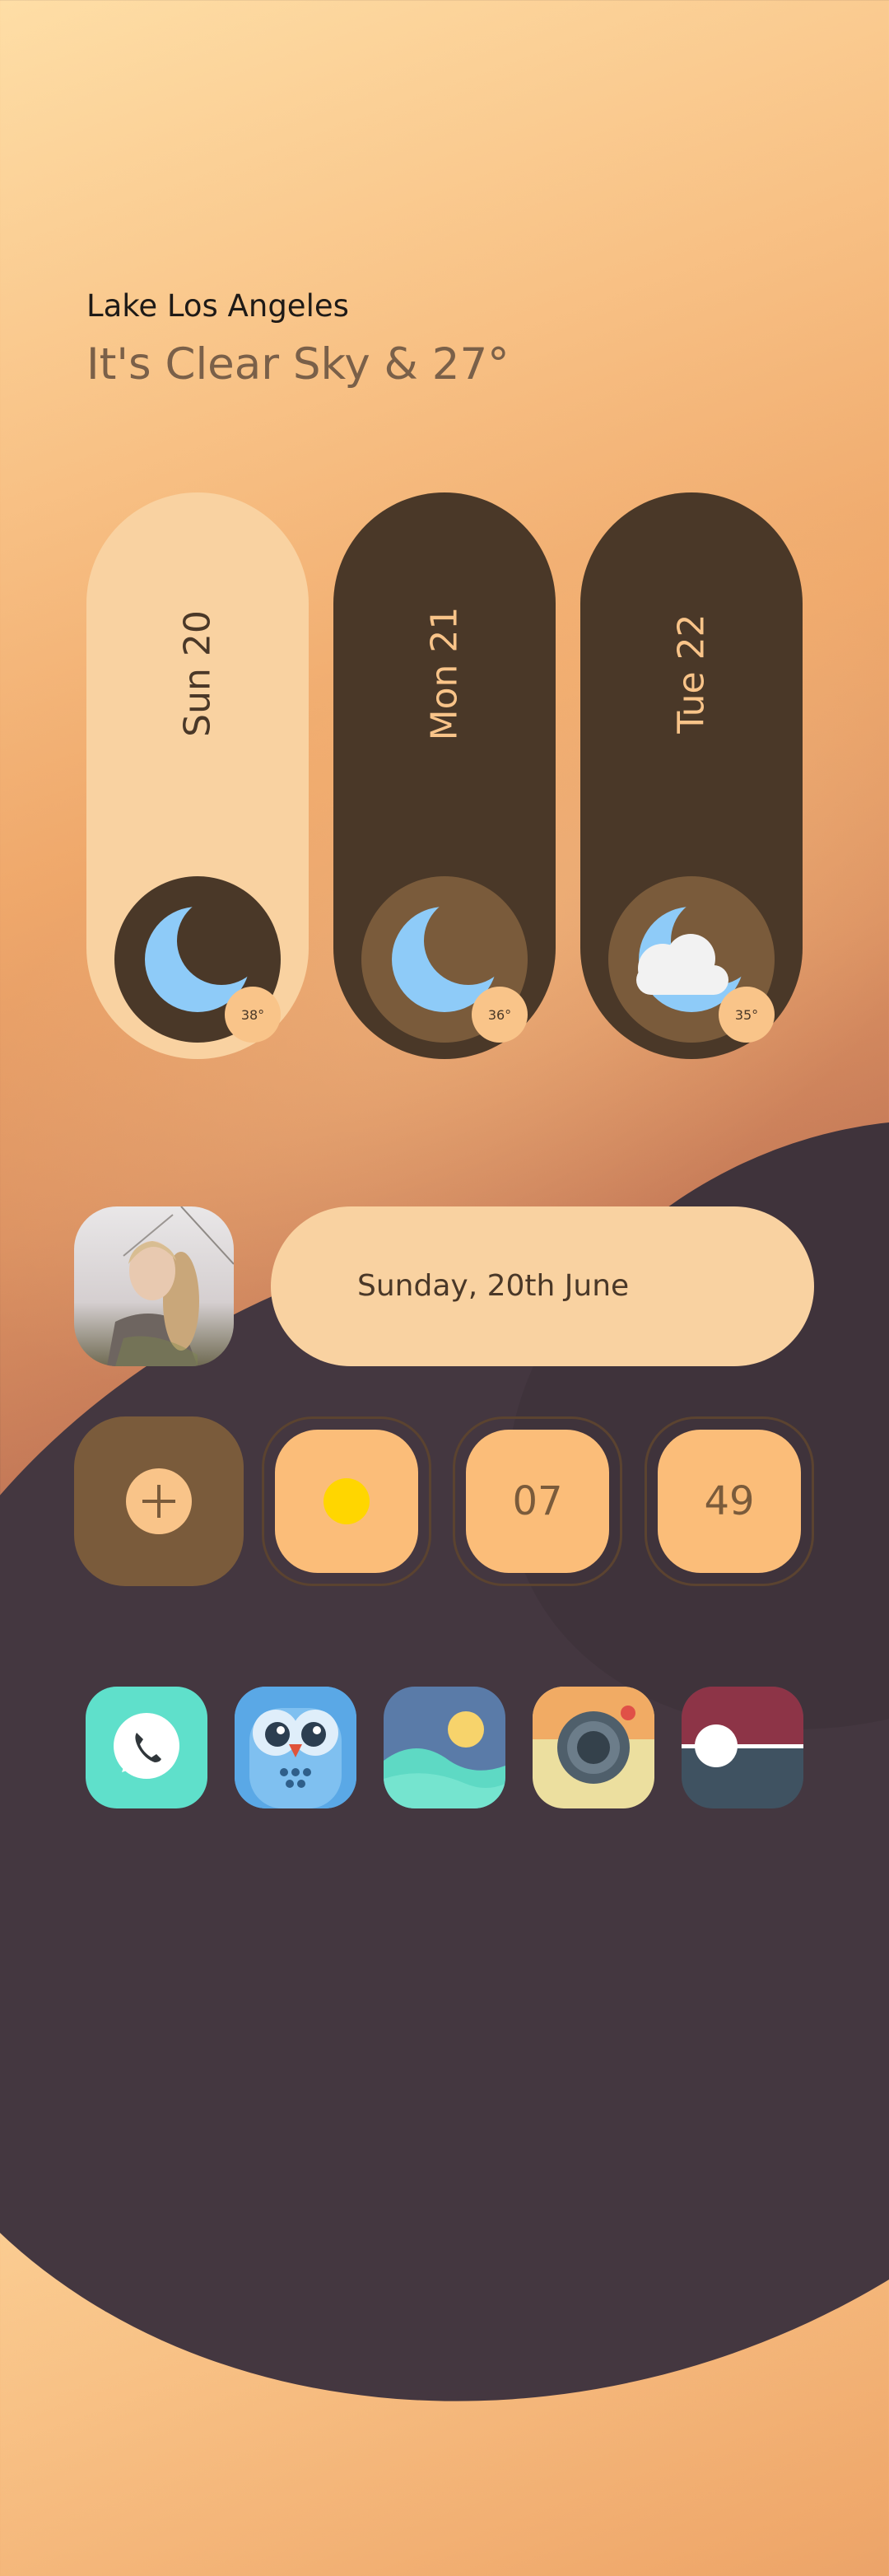  I want to click on forecast-card-sun: Sun 20 38°, so click(197, 775).